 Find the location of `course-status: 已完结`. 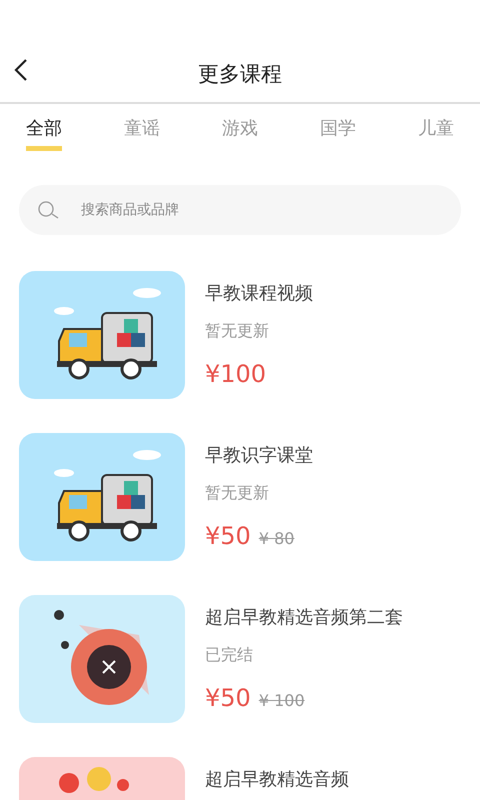

course-status: 已完结 is located at coordinates (229, 655).